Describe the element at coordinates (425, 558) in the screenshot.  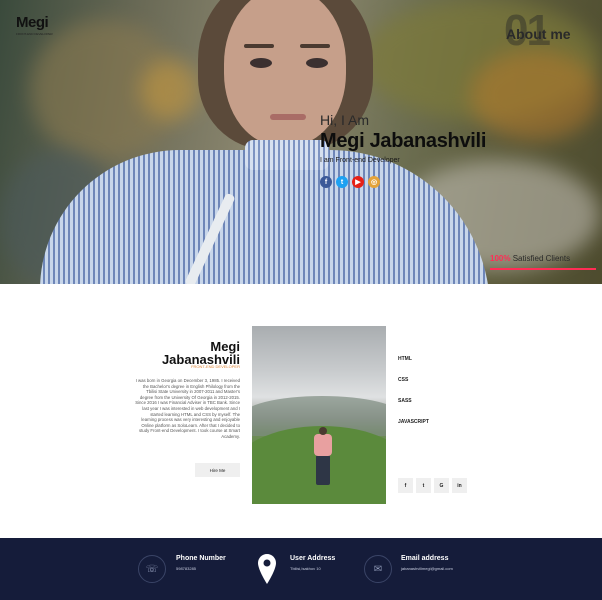
I see `email-title: Email address` at that location.